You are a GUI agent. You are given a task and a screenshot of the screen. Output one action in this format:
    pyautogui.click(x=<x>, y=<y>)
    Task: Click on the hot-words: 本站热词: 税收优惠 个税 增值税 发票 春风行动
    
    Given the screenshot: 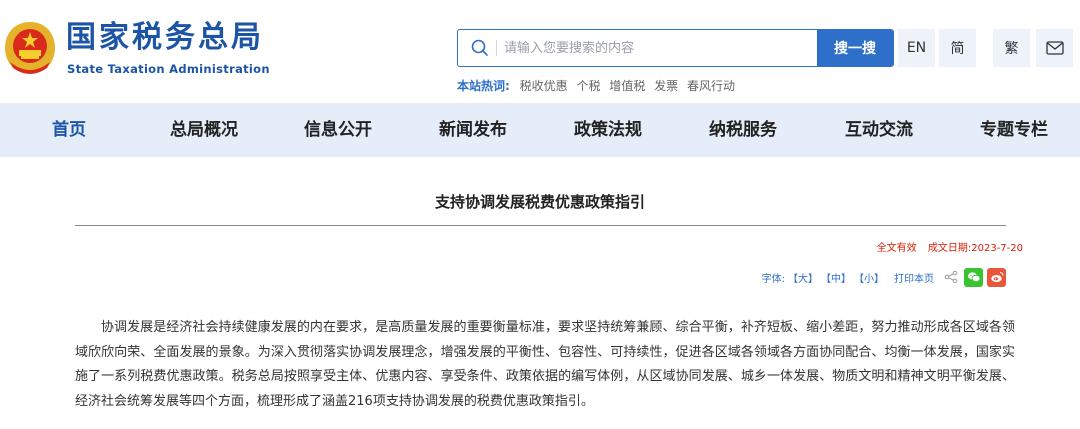 What is the action you would take?
    pyautogui.click(x=598, y=86)
    